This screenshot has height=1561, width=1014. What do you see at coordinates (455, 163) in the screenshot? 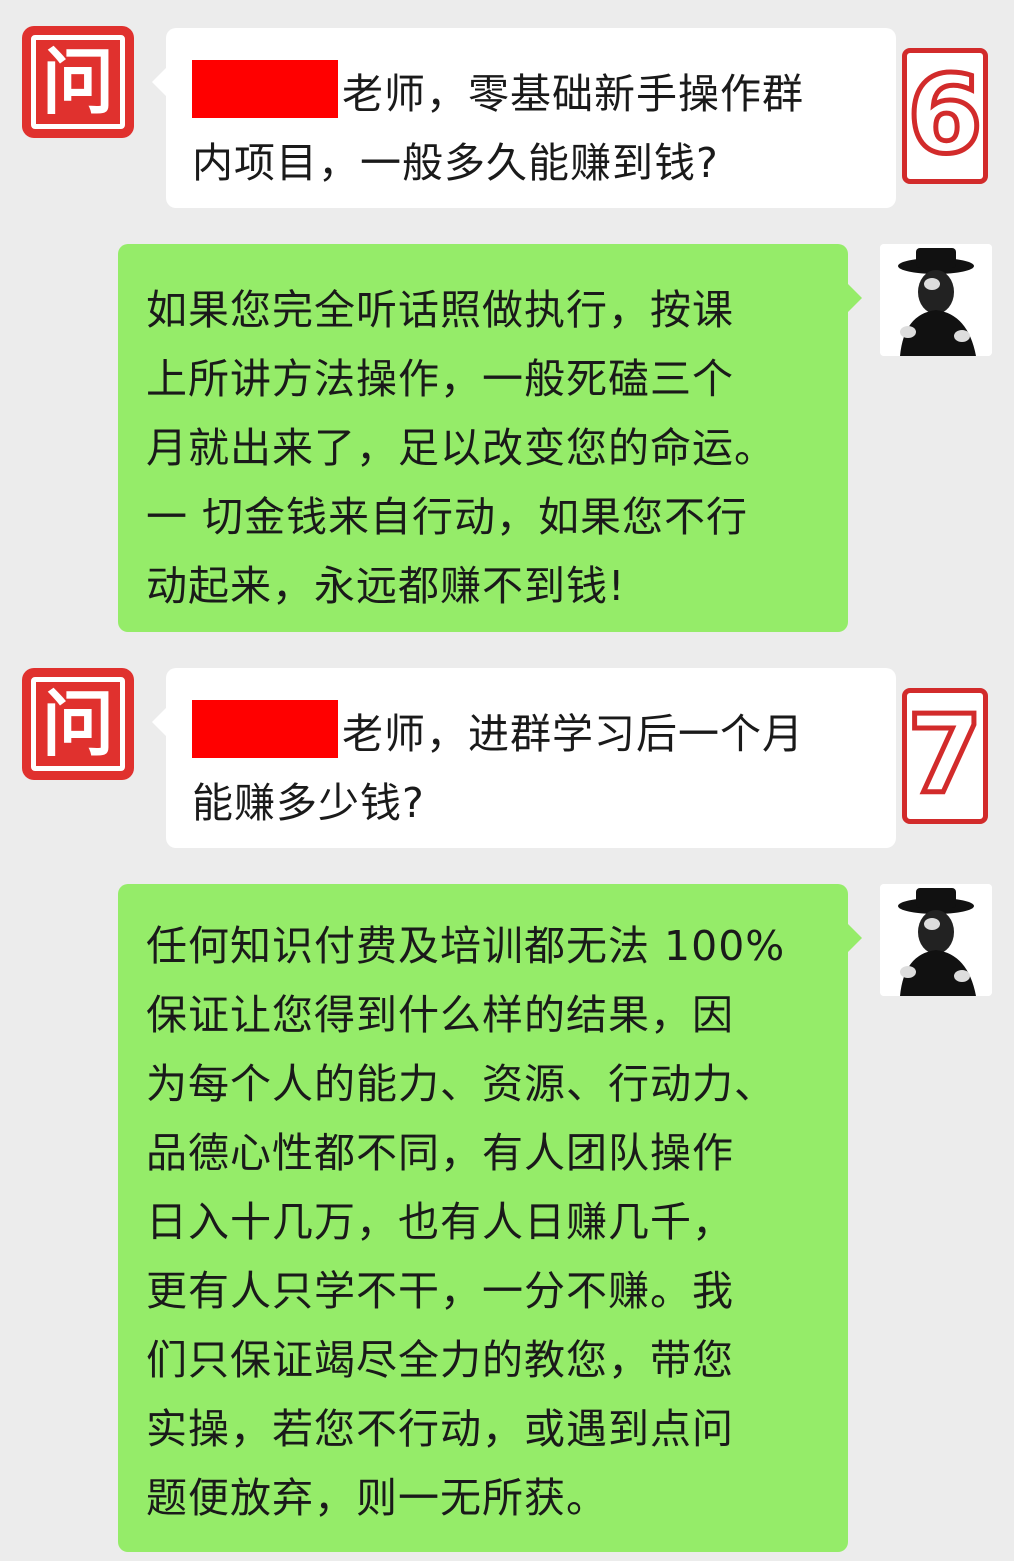
I see `question-text-1b: 内项目，一般多久能赚到钱?` at bounding box center [455, 163].